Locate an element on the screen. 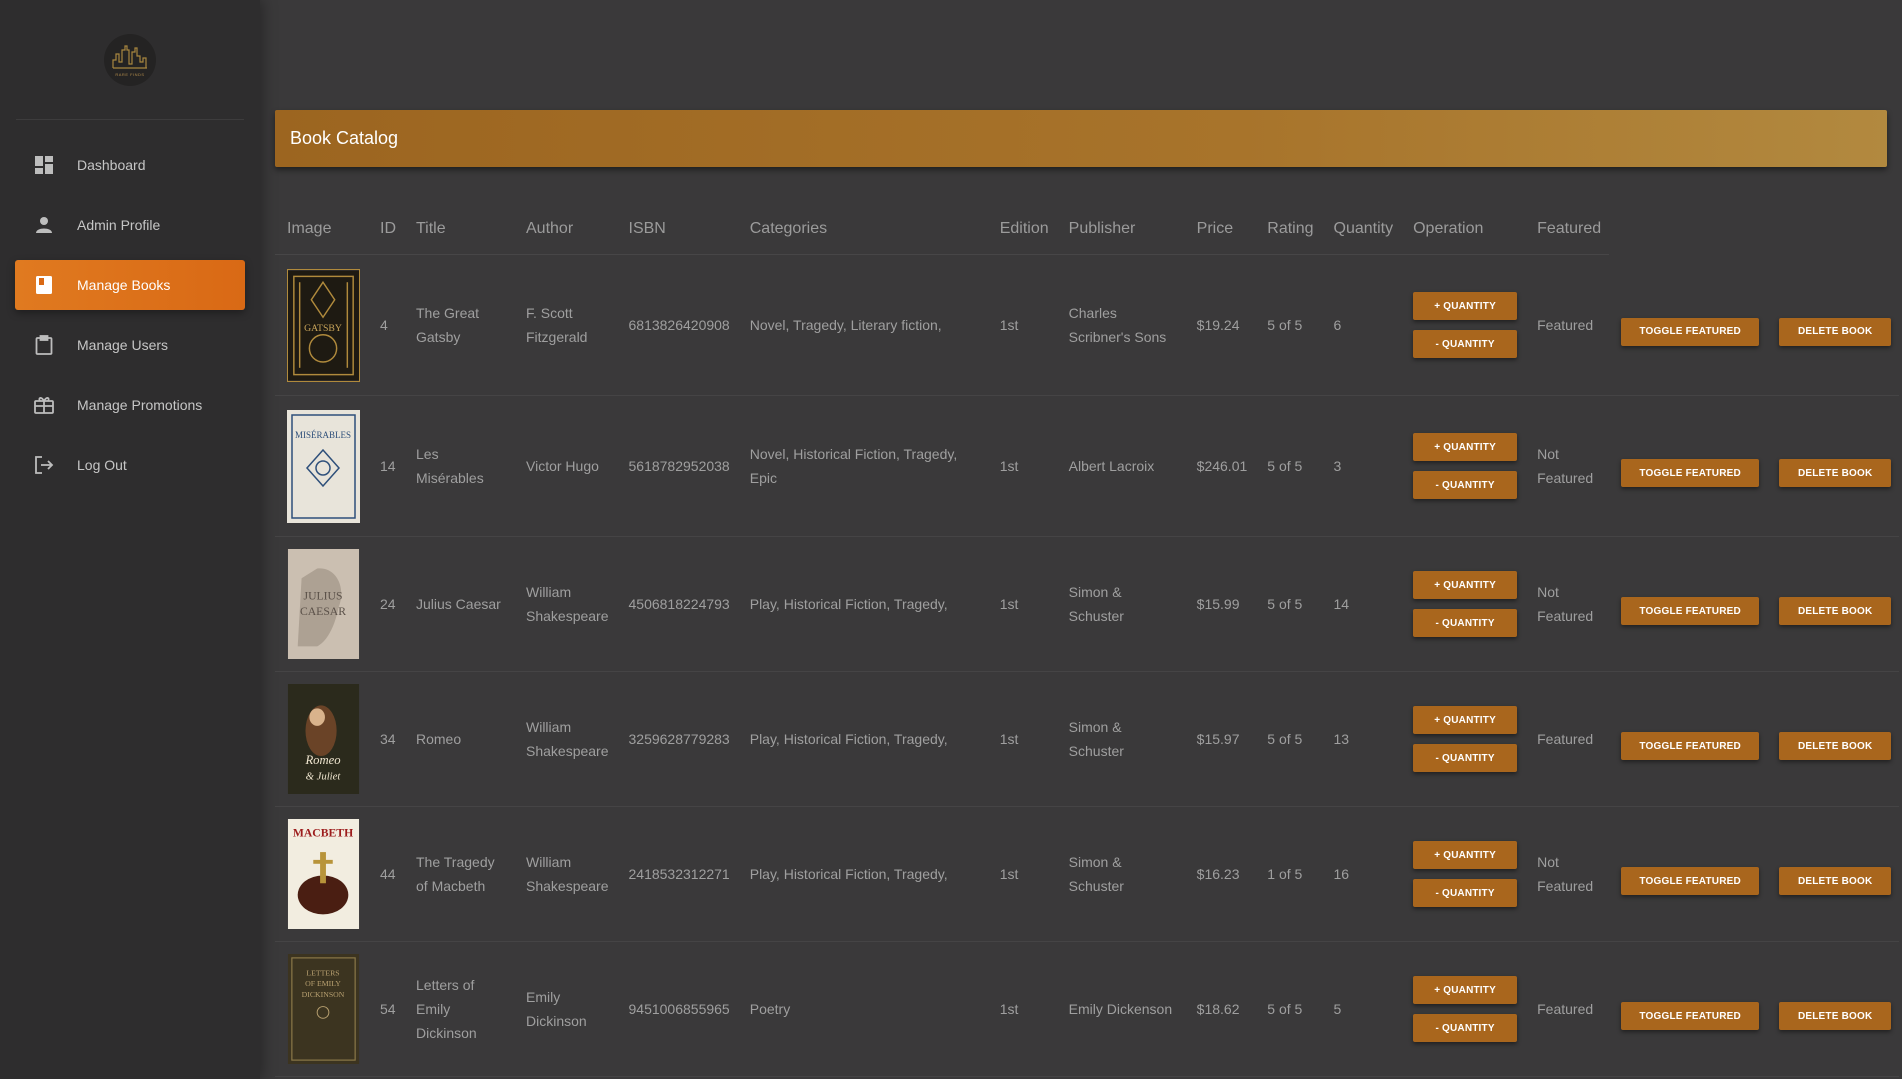 Image resolution: width=1902 pixels, height=1079 pixels. cell-categories: Play, Historical Fiction, Tragedy, is located at coordinates (862, 604).